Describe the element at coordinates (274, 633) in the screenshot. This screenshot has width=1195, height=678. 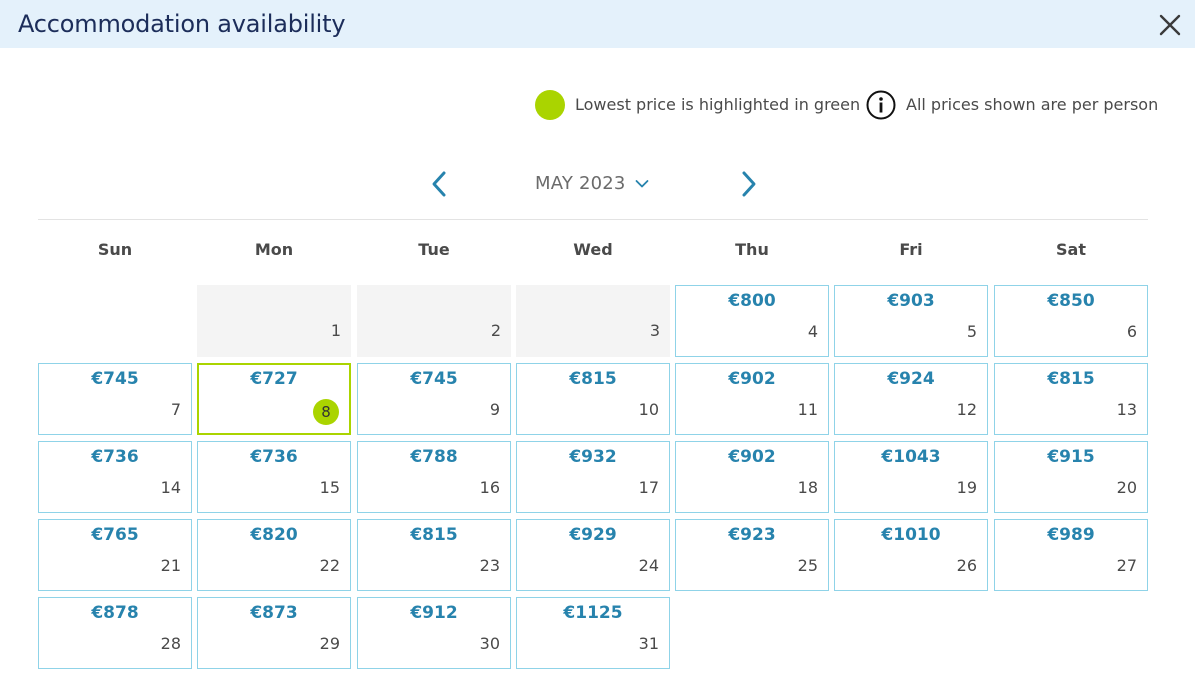
I see `calendar-day-cell: €873 29` at that location.